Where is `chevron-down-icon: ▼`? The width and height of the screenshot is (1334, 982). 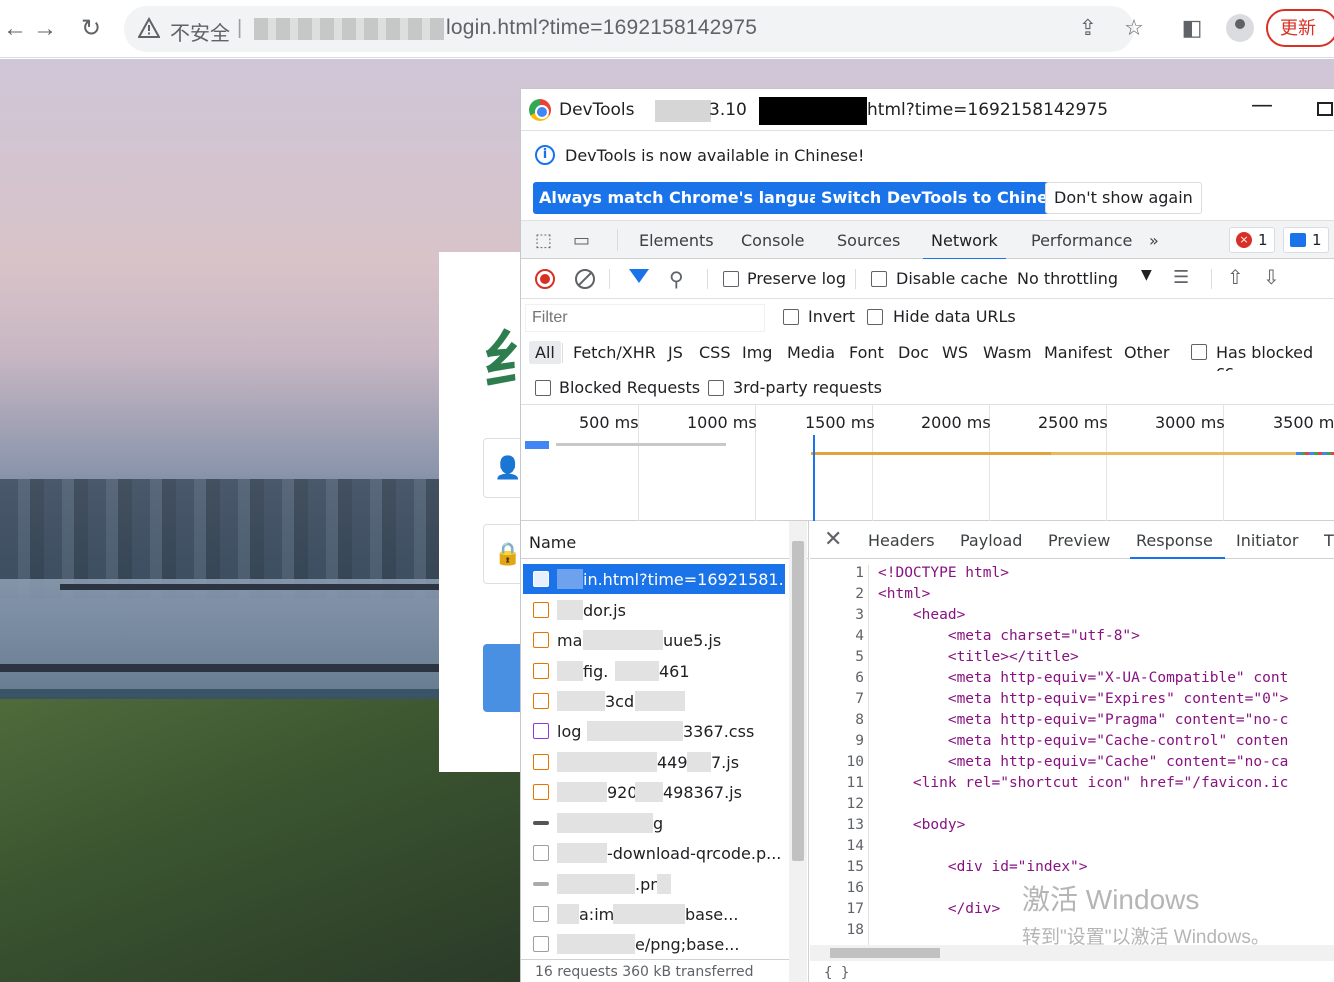 chevron-down-icon: ▼ is located at coordinates (1146, 275).